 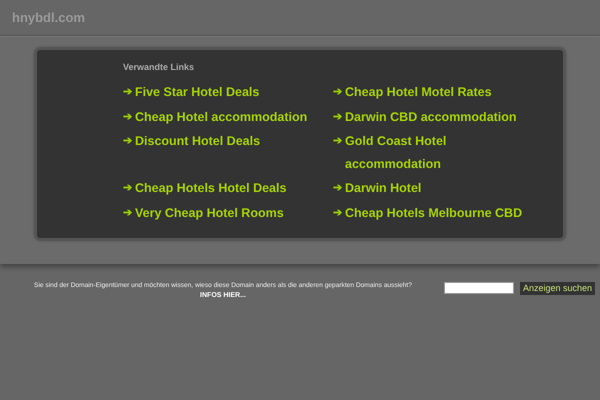 I want to click on related-link: Cheap Hotels Melbourne CBD, so click(x=440, y=213).